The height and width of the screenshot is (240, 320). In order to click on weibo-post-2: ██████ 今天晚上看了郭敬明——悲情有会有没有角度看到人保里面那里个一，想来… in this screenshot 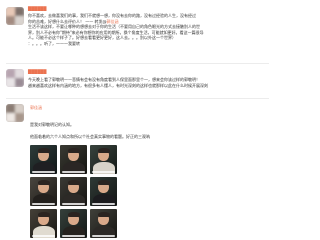, I will do `click(137, 80)`.